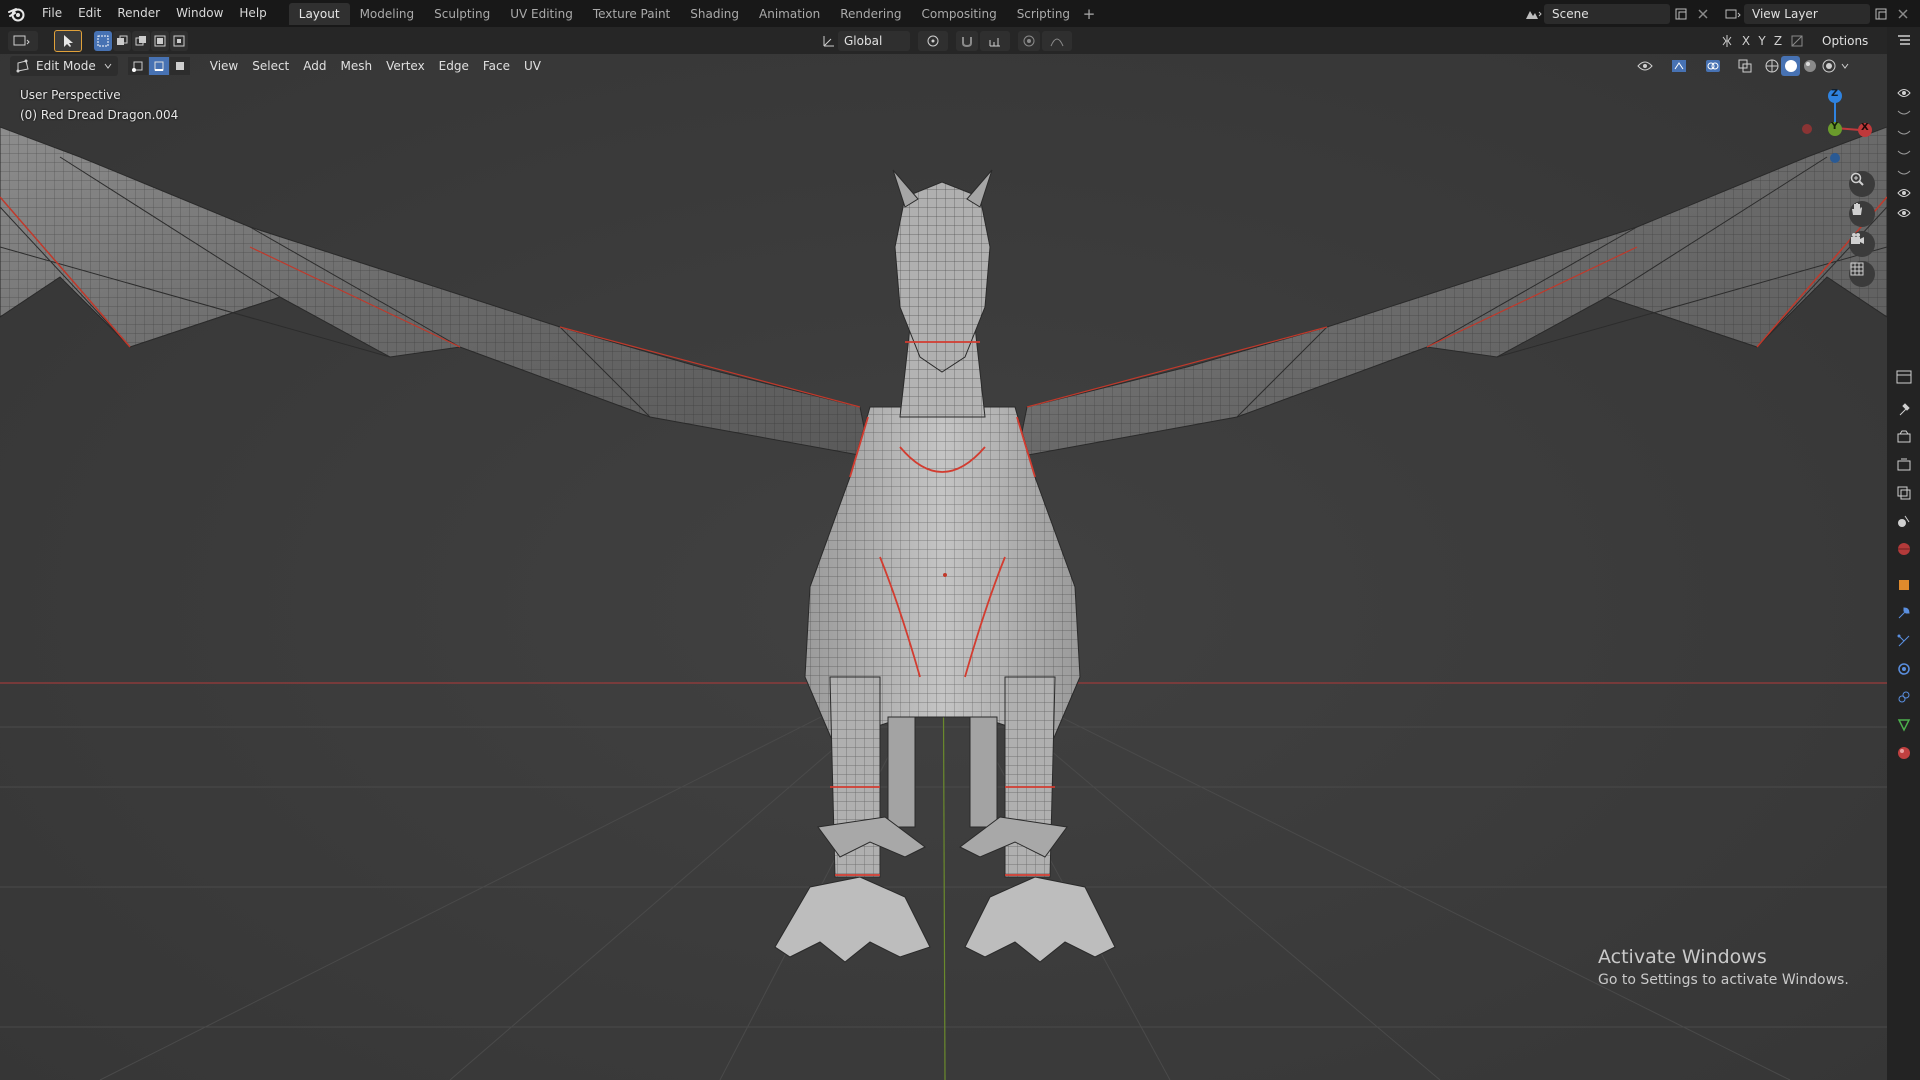 The image size is (1920, 1080). What do you see at coordinates (122, 40) in the screenshot?
I see `select-extend-icon` at bounding box center [122, 40].